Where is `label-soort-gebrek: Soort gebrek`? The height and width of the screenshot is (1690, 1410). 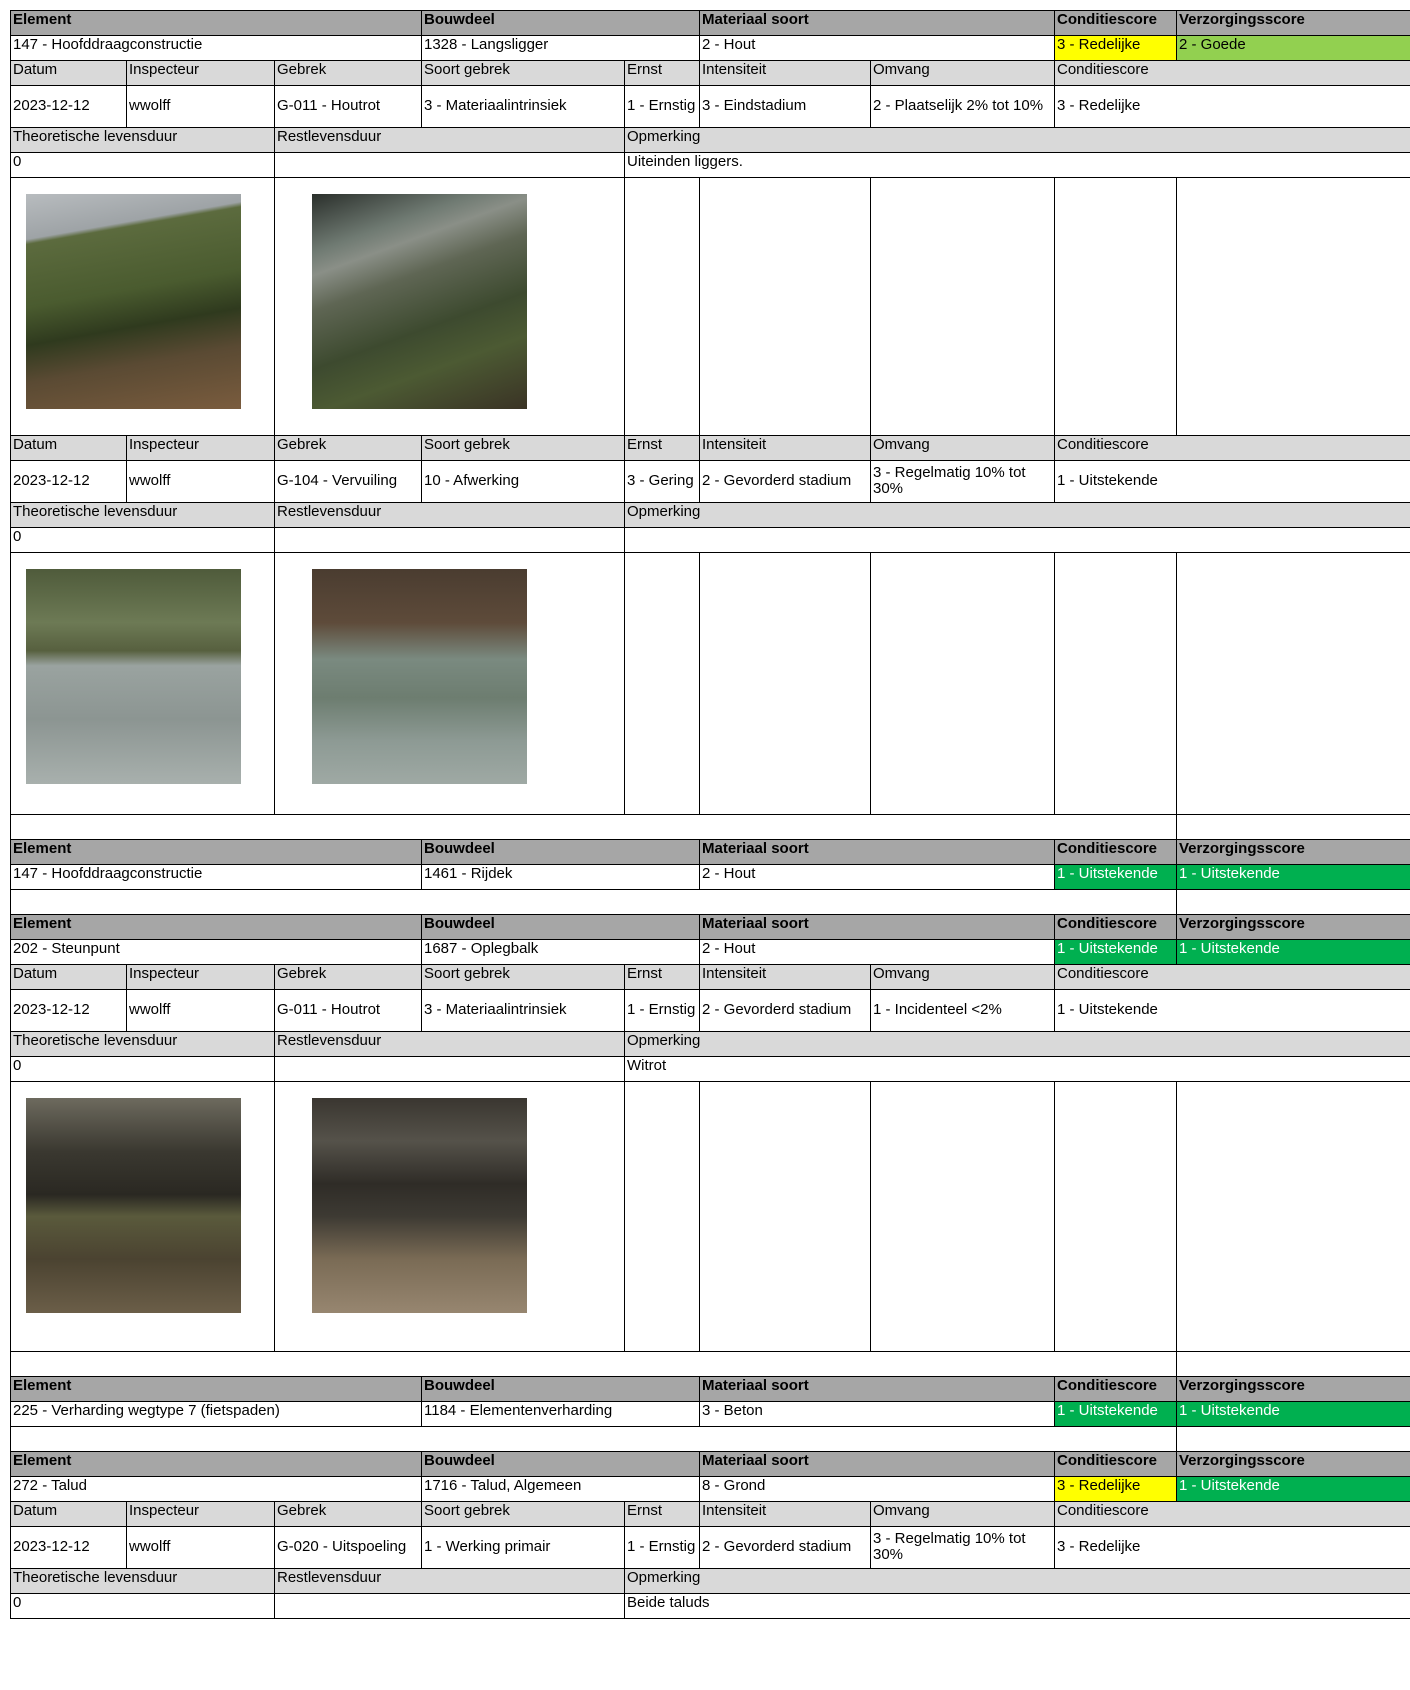
label-soort-gebrek: Soort gebrek is located at coordinates (522, 447).